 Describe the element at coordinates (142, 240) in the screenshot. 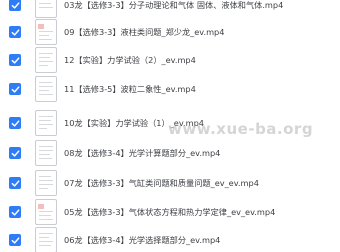

I see `file-name: 06龙【选修3-4】光学选择题部分_ev.mp4` at that location.